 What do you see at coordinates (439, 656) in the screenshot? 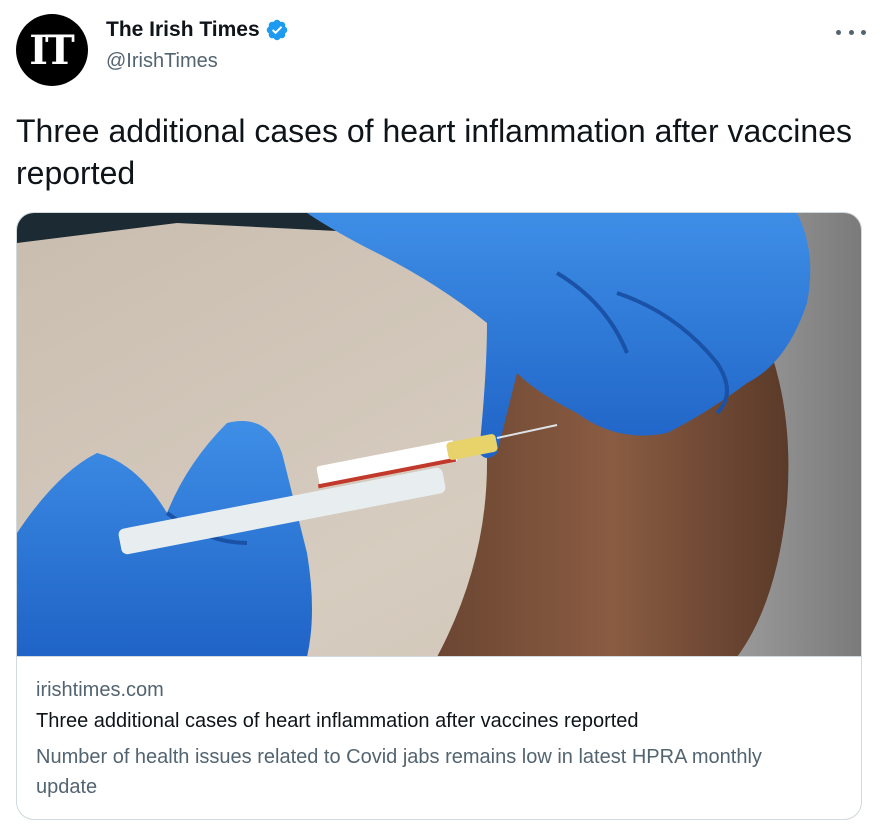
I see `card-divider` at bounding box center [439, 656].